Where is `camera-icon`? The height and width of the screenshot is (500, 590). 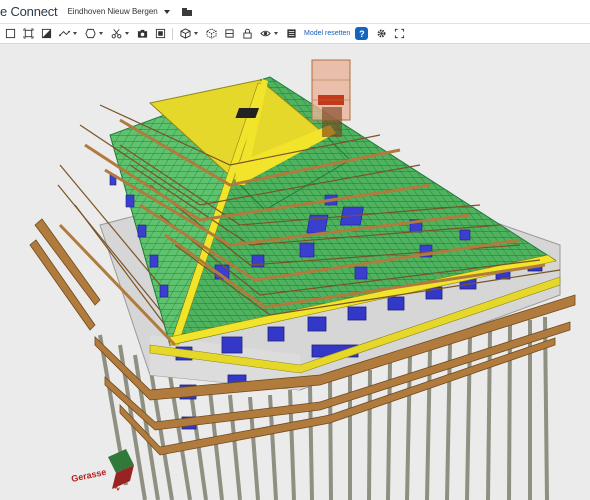 camera-icon is located at coordinates (142, 34).